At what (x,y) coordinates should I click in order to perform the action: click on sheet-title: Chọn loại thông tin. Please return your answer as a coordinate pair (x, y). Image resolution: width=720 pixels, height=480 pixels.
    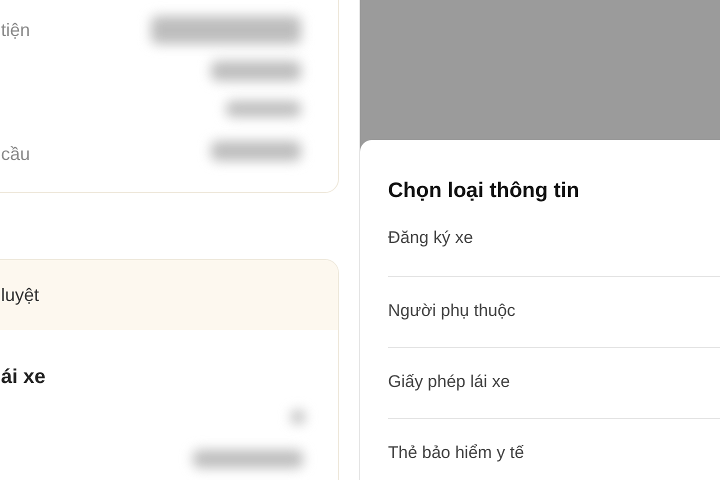
    Looking at the image, I should click on (484, 191).